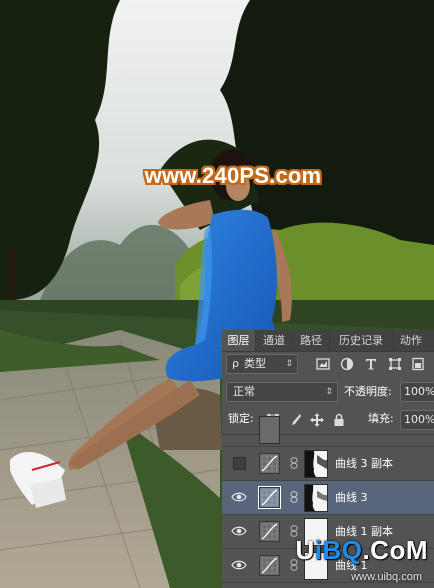 The image size is (434, 588). I want to click on search-icon: ρ, so click(235, 363).